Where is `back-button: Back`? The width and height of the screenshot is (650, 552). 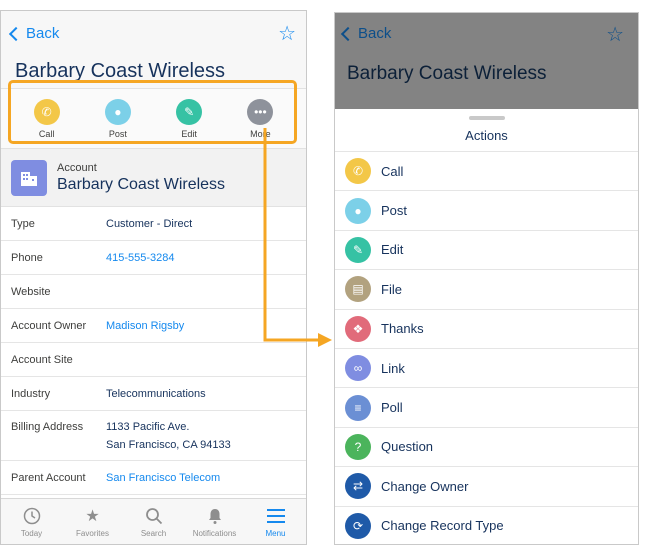 back-button: Back is located at coordinates (34, 33).